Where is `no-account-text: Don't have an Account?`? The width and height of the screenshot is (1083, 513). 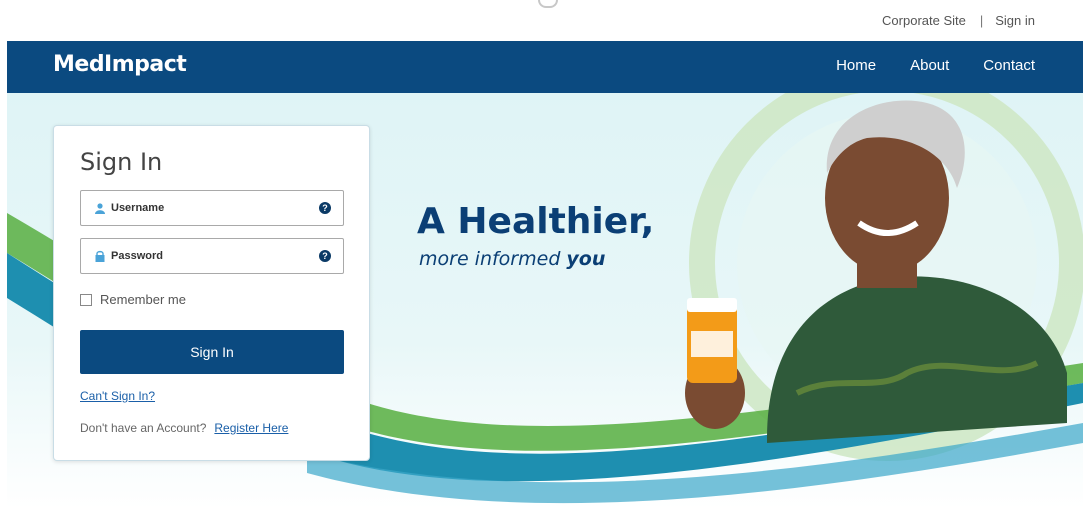
no-account-text: Don't have an Account? is located at coordinates (143, 428).